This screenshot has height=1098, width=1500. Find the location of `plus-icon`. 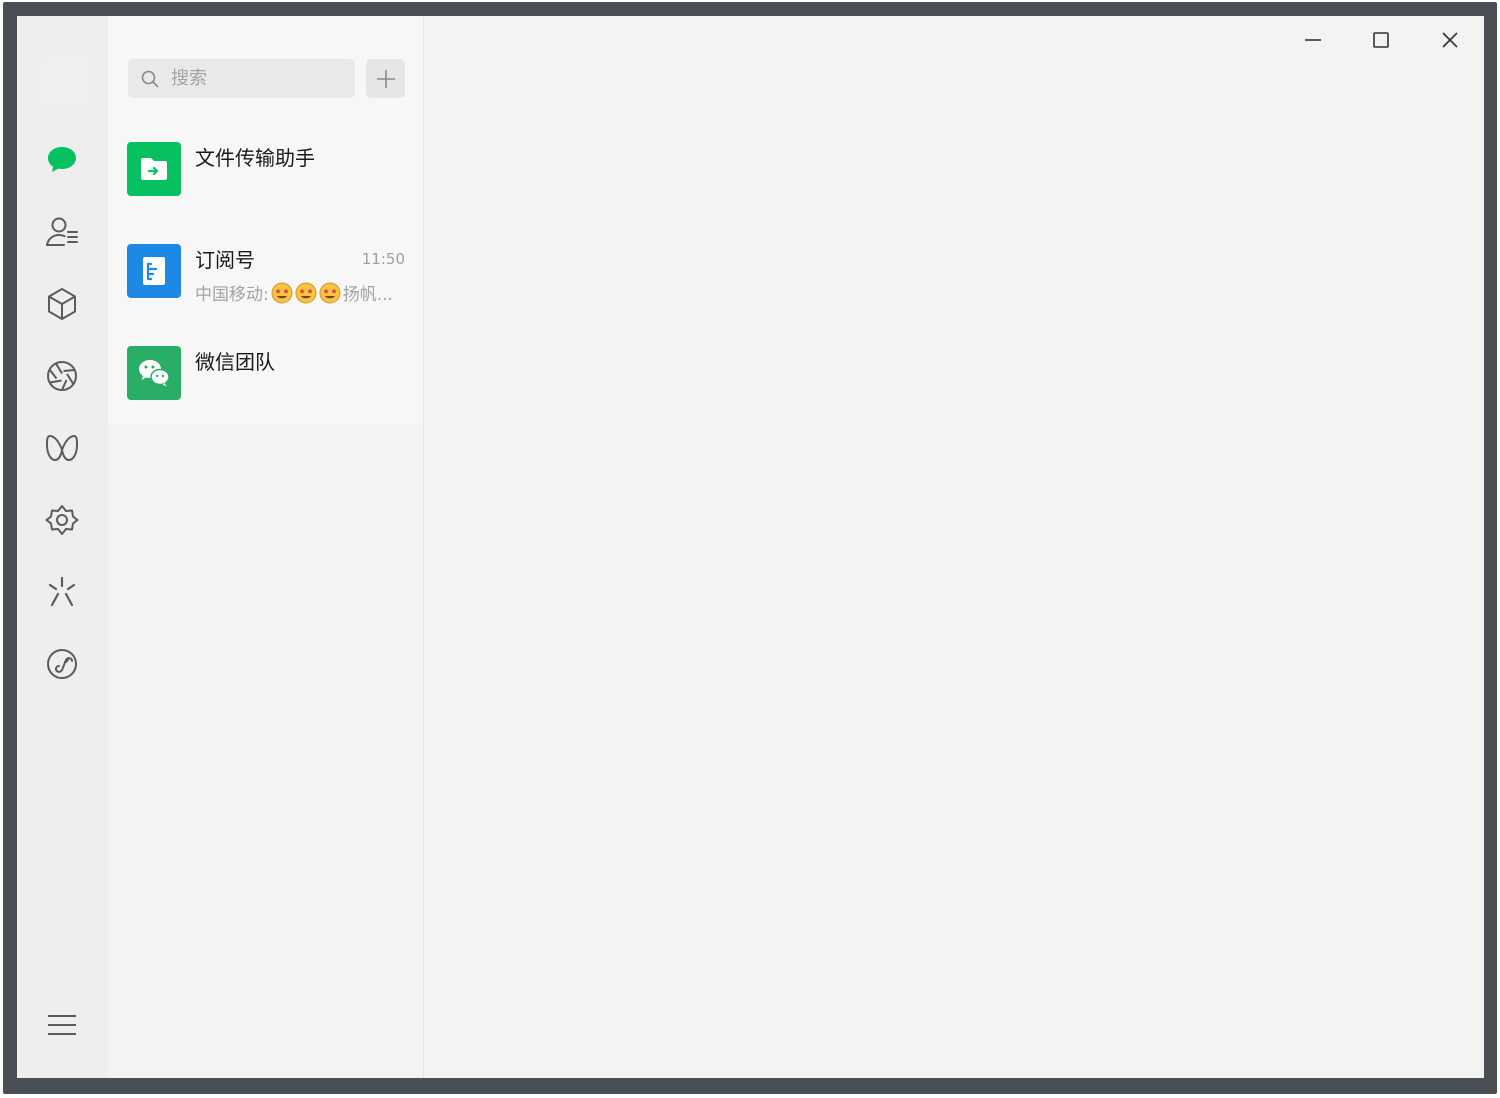

plus-icon is located at coordinates (385, 78).